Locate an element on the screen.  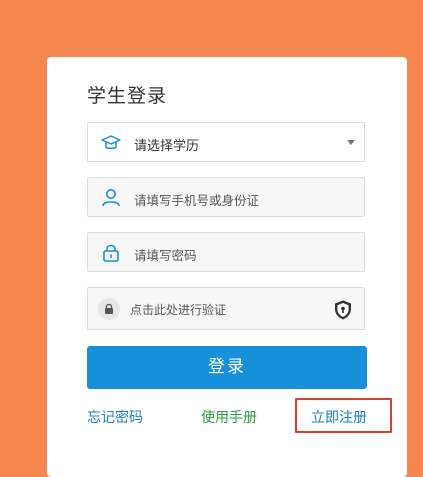
education-select: 请选择学历 is located at coordinates (226, 142).